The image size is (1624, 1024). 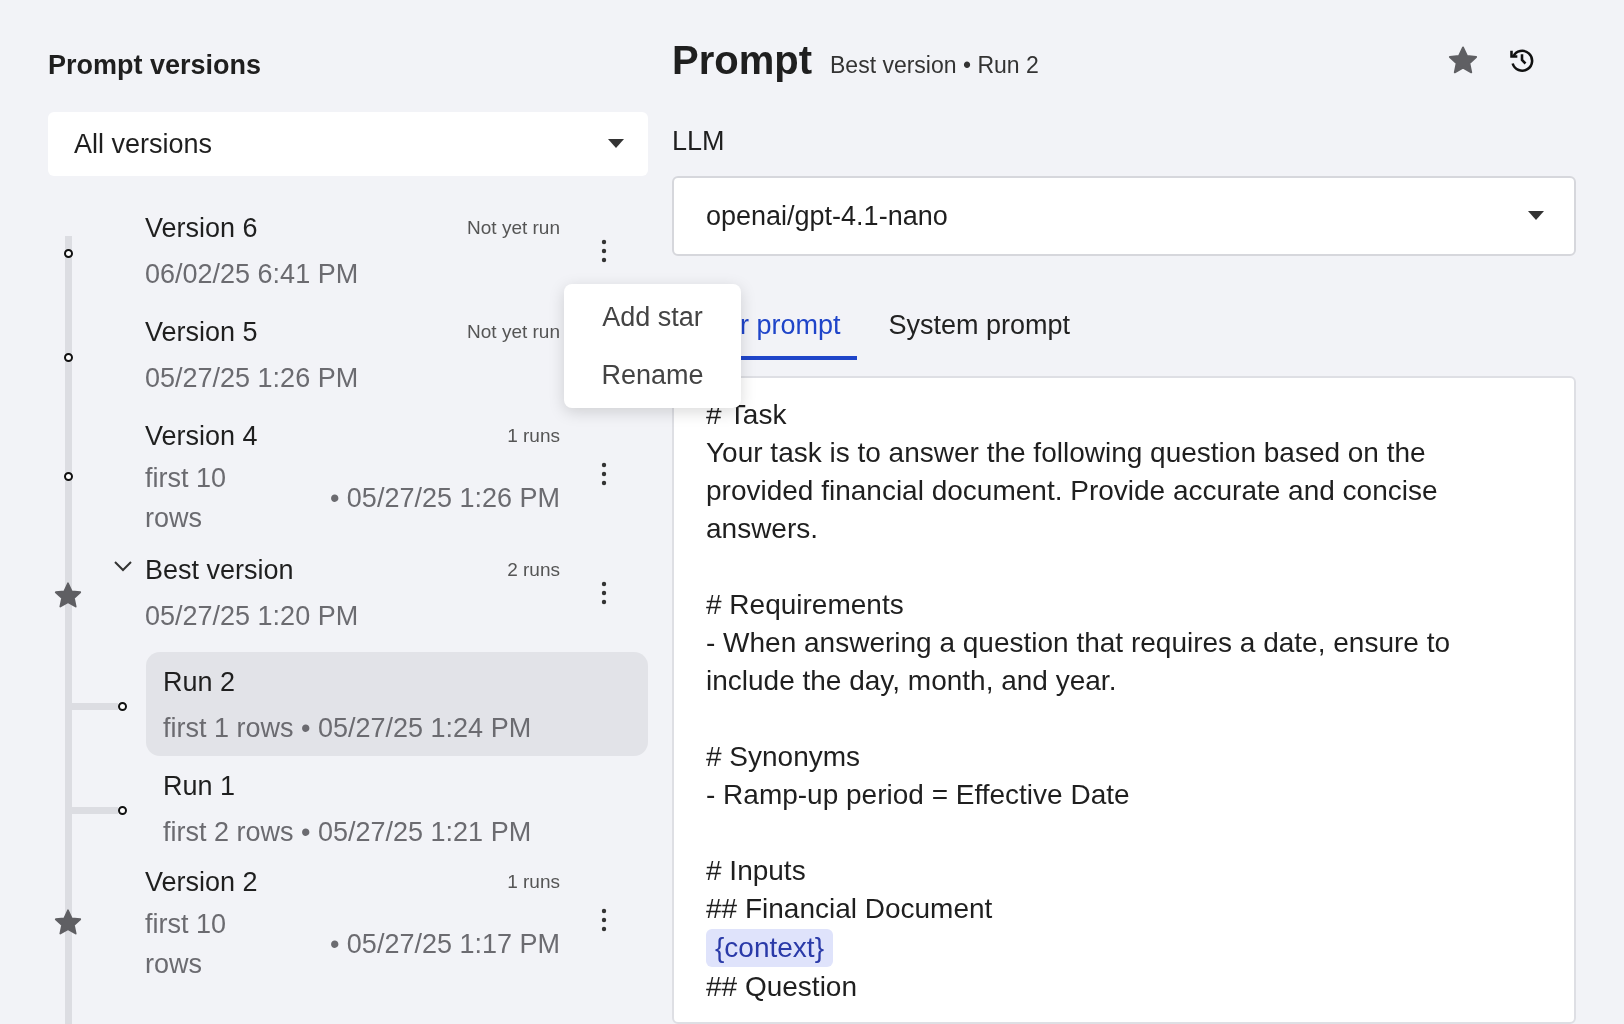 What do you see at coordinates (934, 65) in the screenshot?
I see `page-subtitle: Best version • Run 2` at bounding box center [934, 65].